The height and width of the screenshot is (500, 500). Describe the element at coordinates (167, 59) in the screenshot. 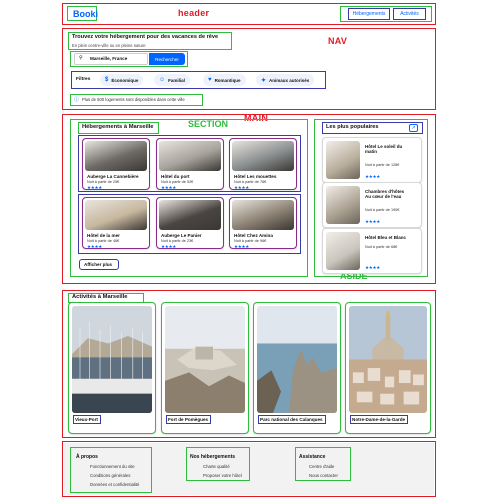

I see `search-submit-button: Rechercher` at that location.